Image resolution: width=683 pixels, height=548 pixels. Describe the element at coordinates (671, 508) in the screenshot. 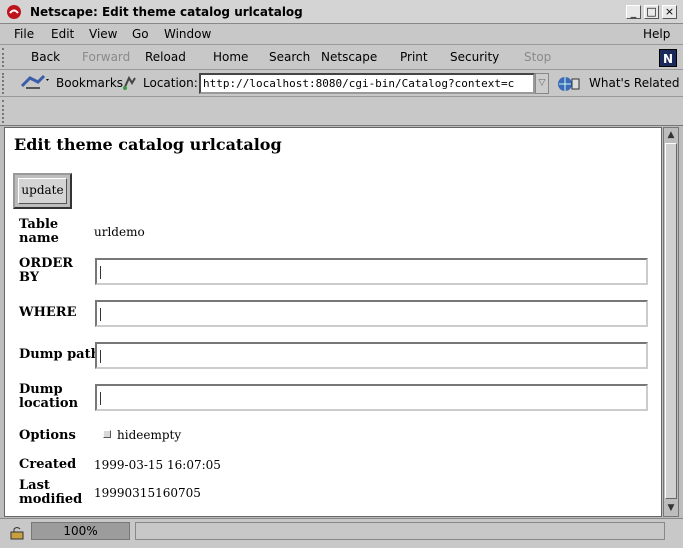

I see `scroll-down-arrow: ▼` at that location.